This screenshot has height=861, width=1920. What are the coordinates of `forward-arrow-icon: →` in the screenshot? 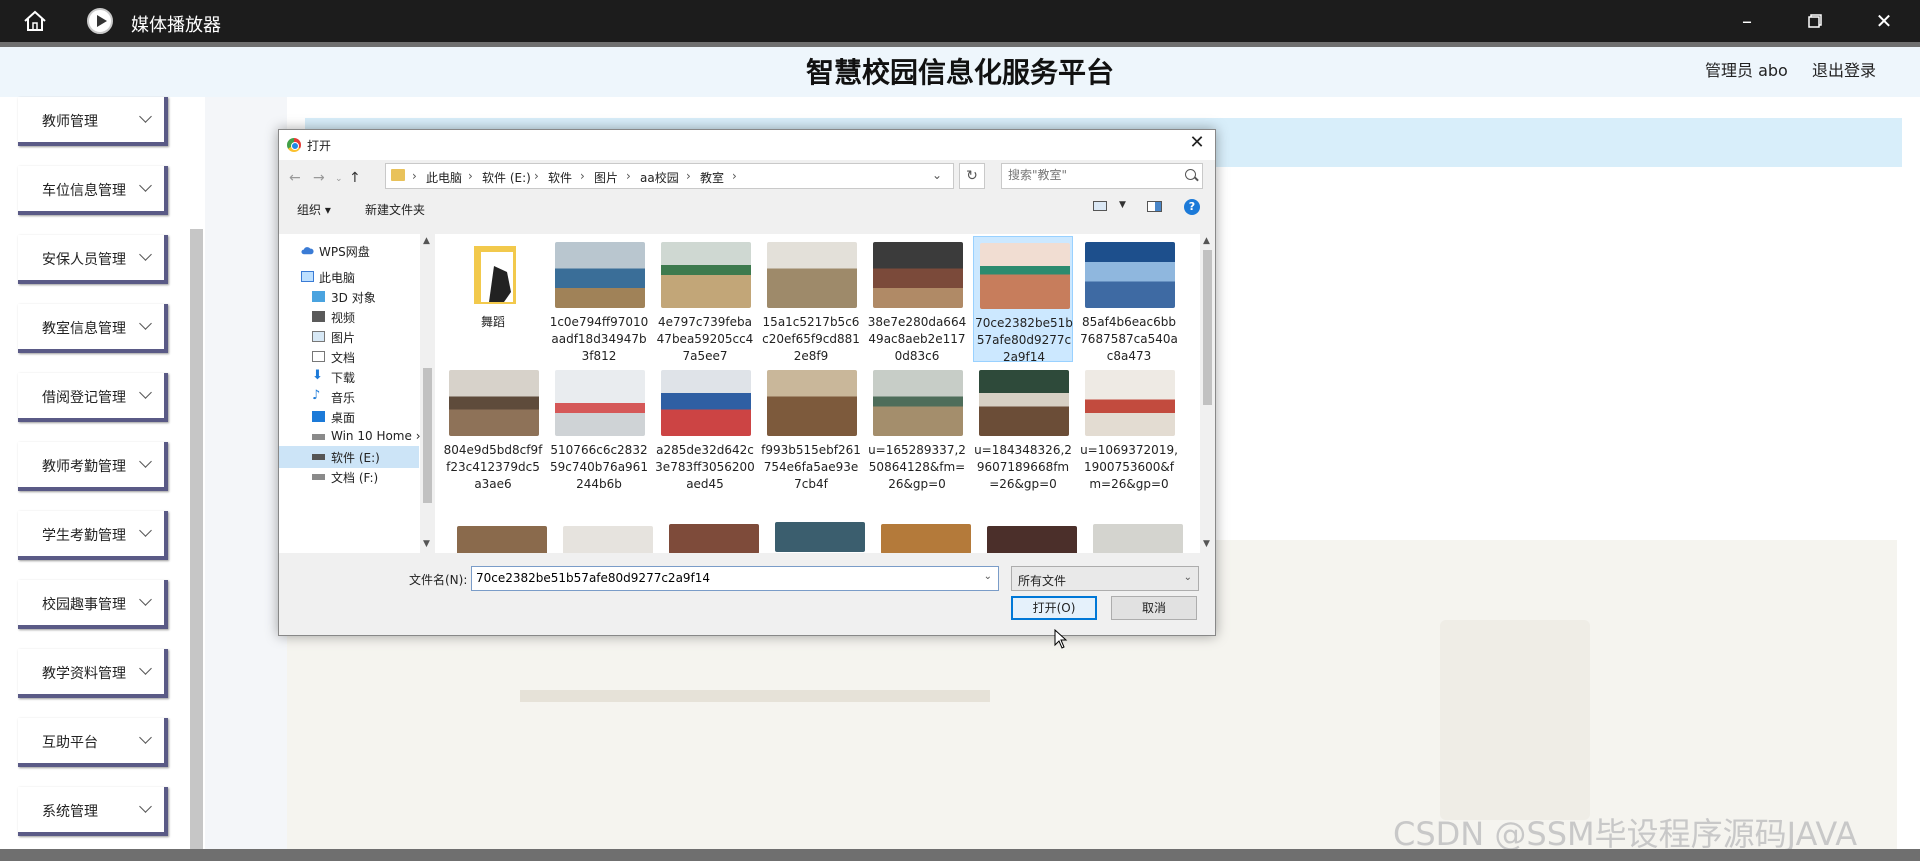 It's located at (319, 178).